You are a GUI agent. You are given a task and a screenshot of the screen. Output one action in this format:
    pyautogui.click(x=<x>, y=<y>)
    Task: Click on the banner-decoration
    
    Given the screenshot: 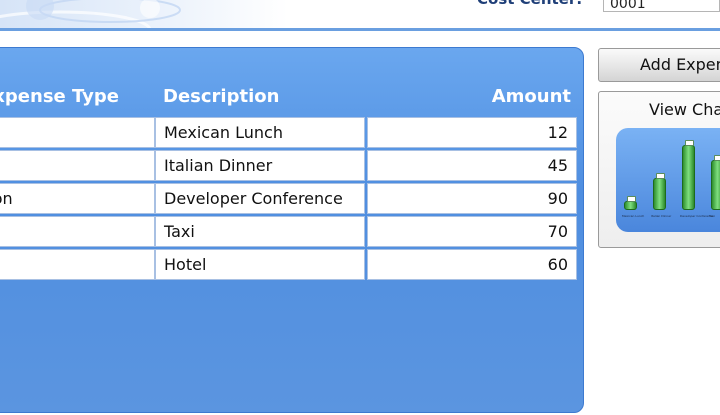 What is the action you would take?
    pyautogui.click(x=120, y=14)
    